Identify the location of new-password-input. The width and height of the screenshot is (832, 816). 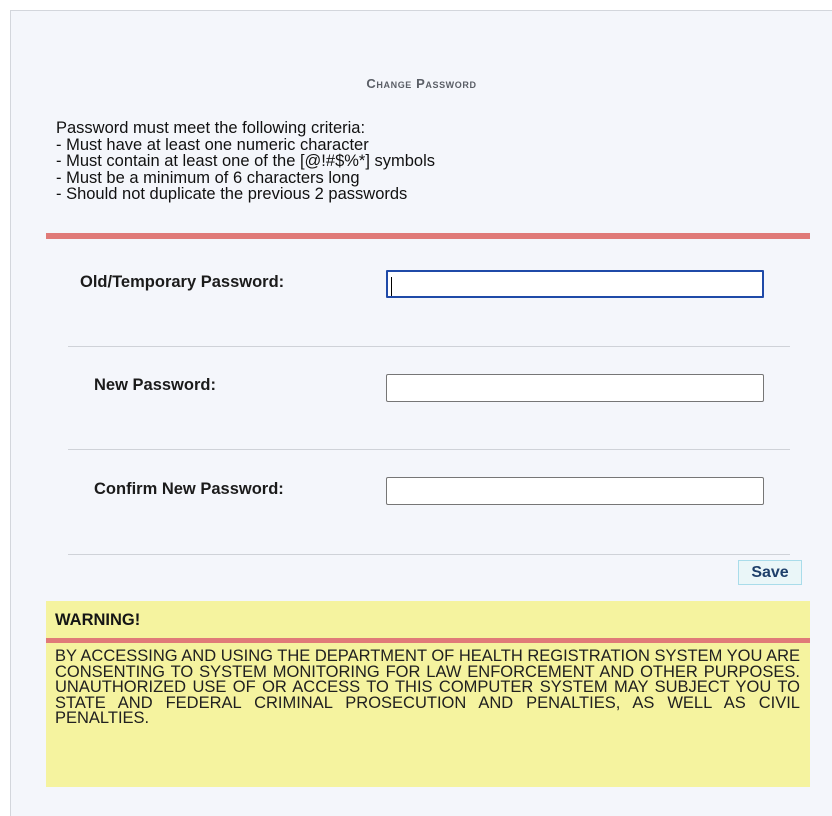
(575, 388).